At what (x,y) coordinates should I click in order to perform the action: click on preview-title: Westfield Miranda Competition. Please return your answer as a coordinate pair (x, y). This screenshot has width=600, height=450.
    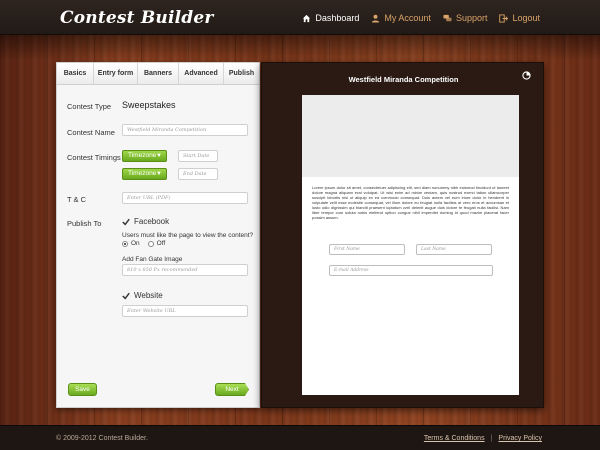
    Looking at the image, I should click on (403, 79).